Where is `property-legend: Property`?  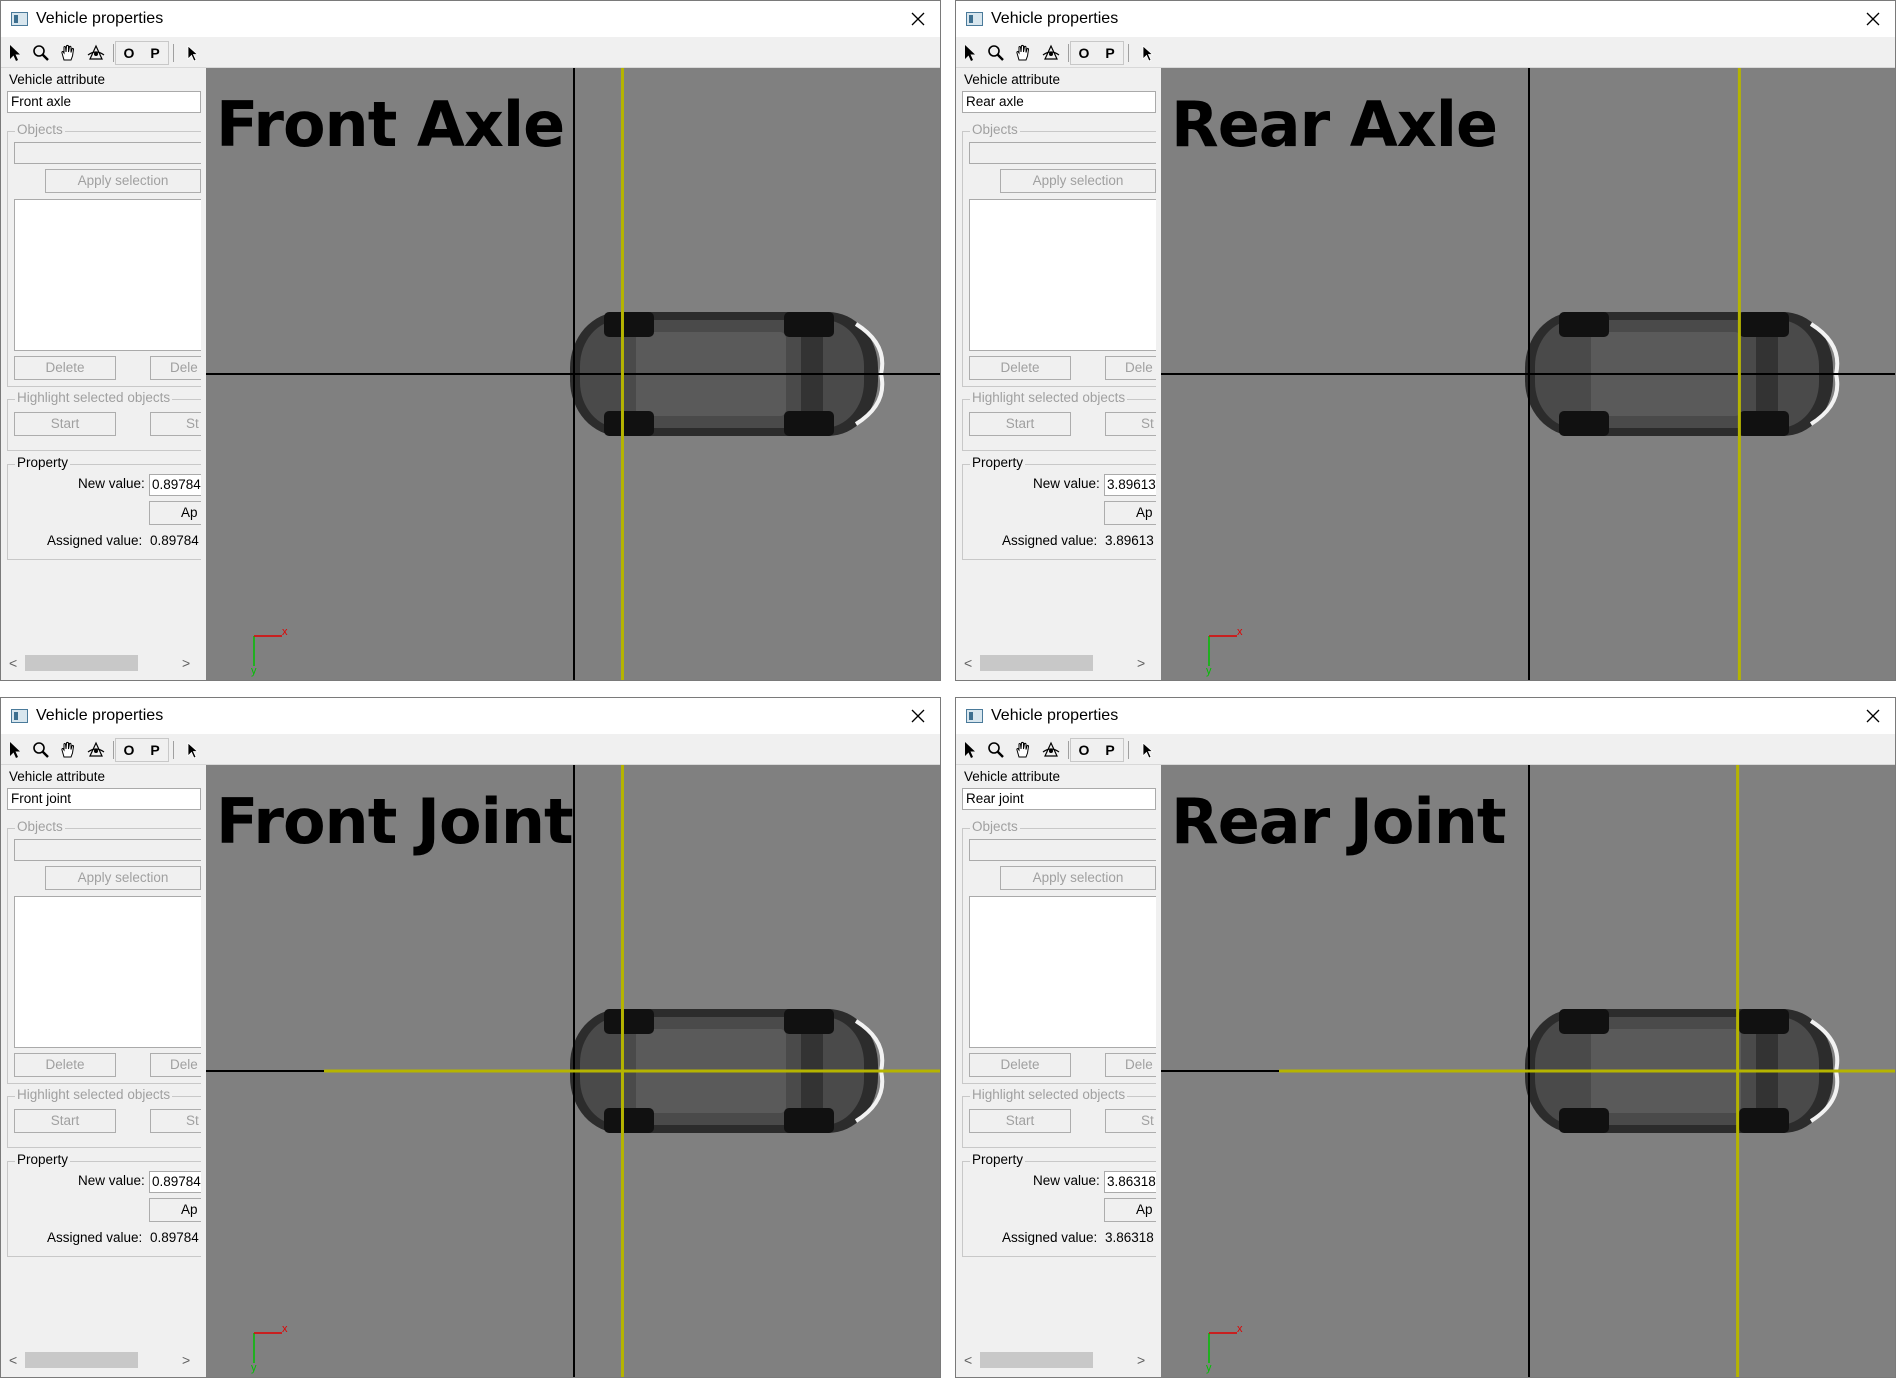
property-legend: Property is located at coordinates (43, 462).